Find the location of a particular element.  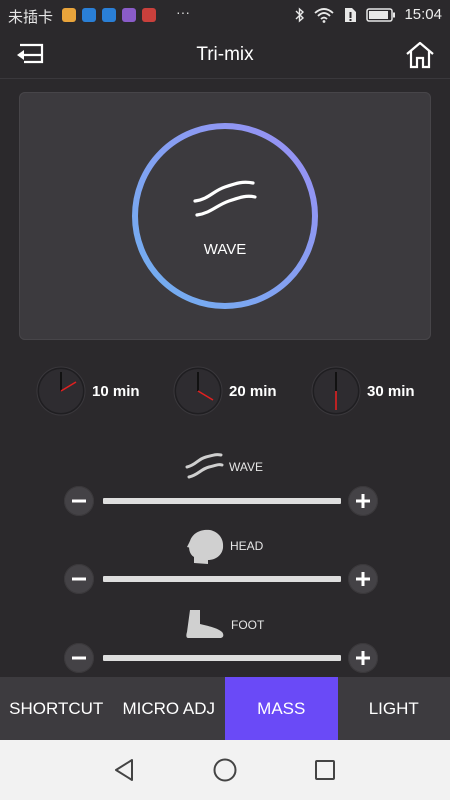

bottom-tab-bar: SHORTCUT MICRO ADJ MASS LIGHT is located at coordinates (225, 708).